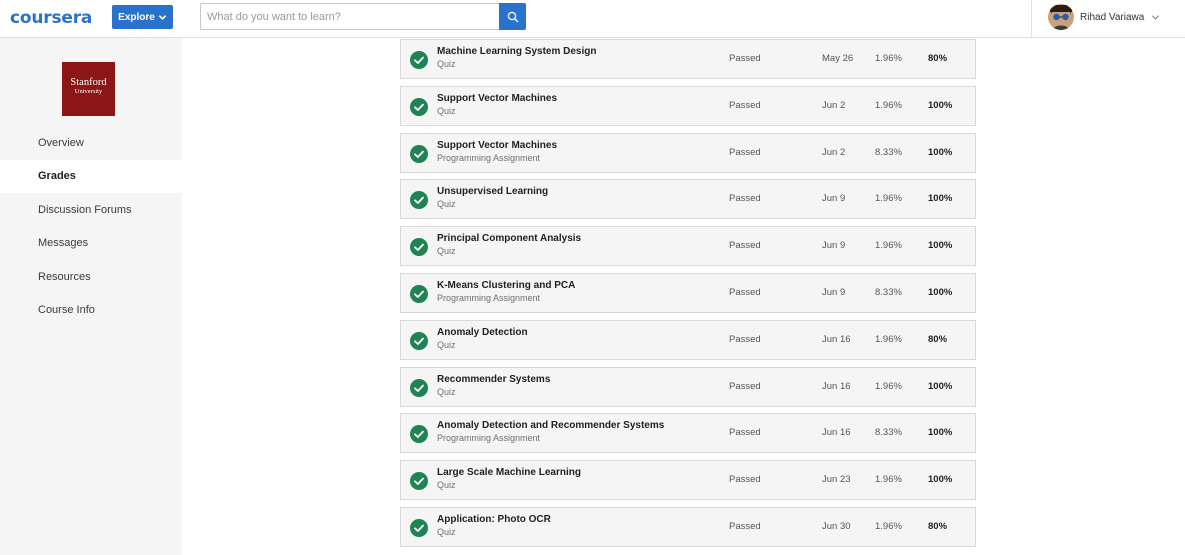  What do you see at coordinates (91, 176) in the screenshot?
I see `sidebar-item-grades: Grades` at bounding box center [91, 176].